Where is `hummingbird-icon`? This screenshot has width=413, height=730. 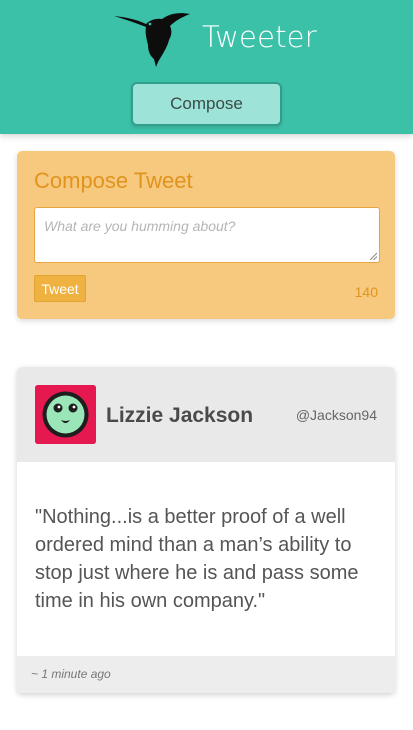 hummingbird-icon is located at coordinates (152, 40).